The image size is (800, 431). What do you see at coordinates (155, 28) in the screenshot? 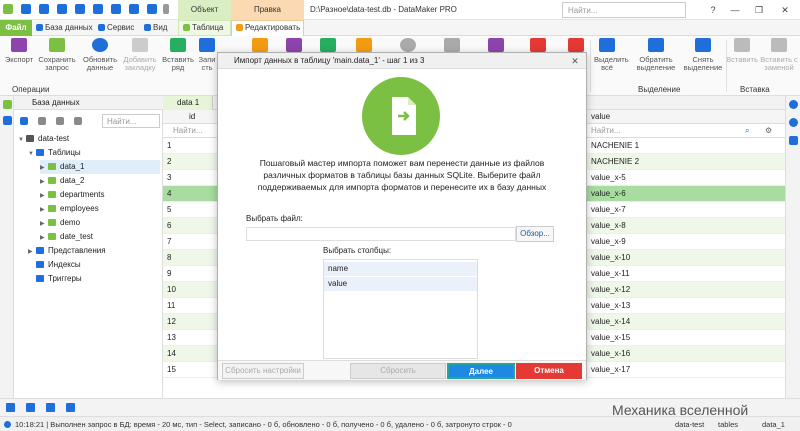
I see `tab-view: Вид` at bounding box center [155, 28].